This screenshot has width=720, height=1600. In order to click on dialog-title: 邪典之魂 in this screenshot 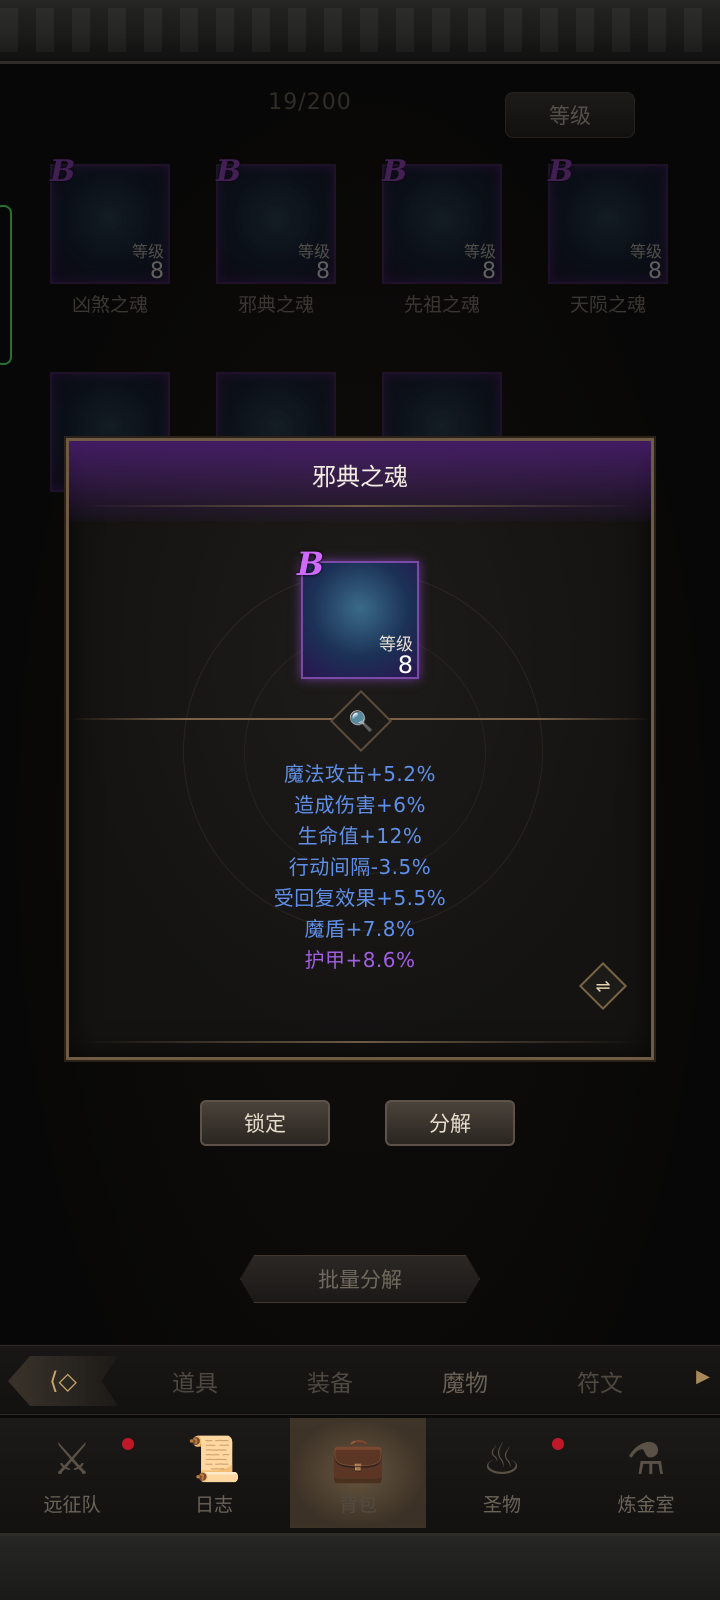, I will do `click(360, 477)`.